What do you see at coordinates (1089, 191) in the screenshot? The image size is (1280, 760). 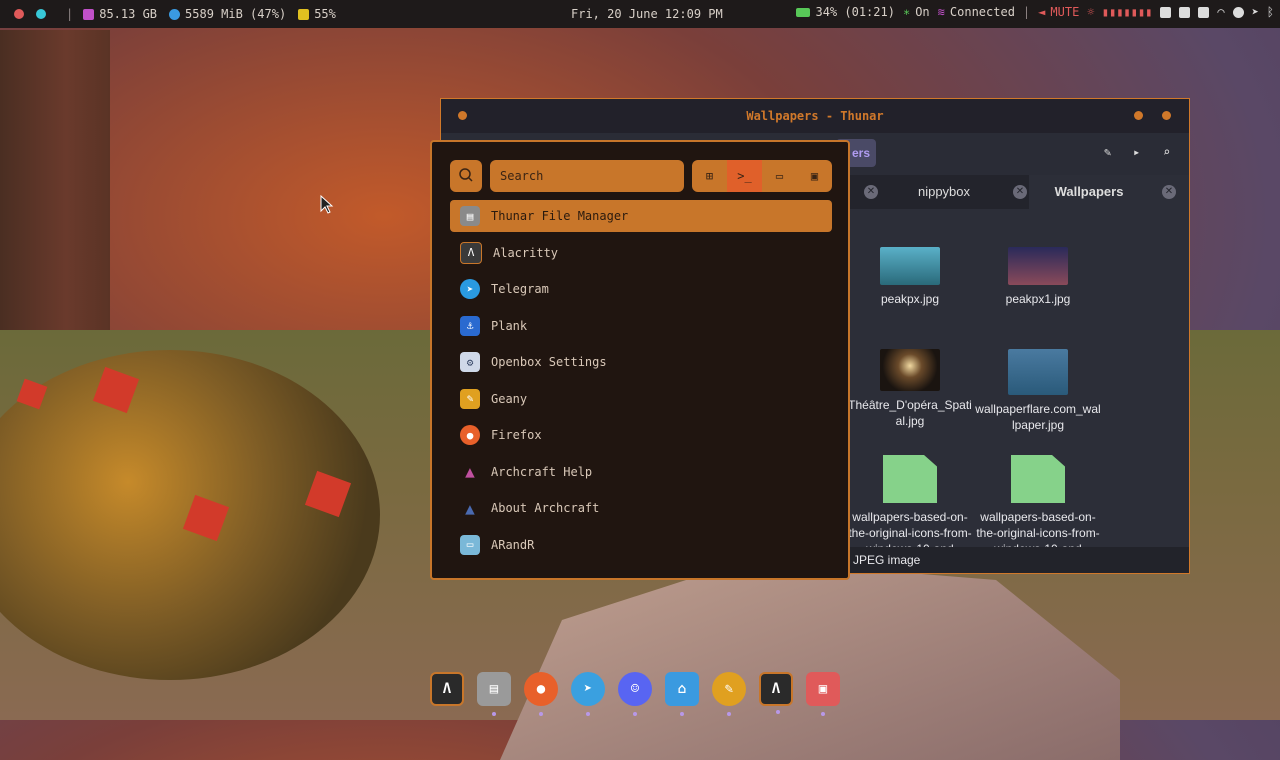 I see `tab-label: Wallpapers` at bounding box center [1089, 191].